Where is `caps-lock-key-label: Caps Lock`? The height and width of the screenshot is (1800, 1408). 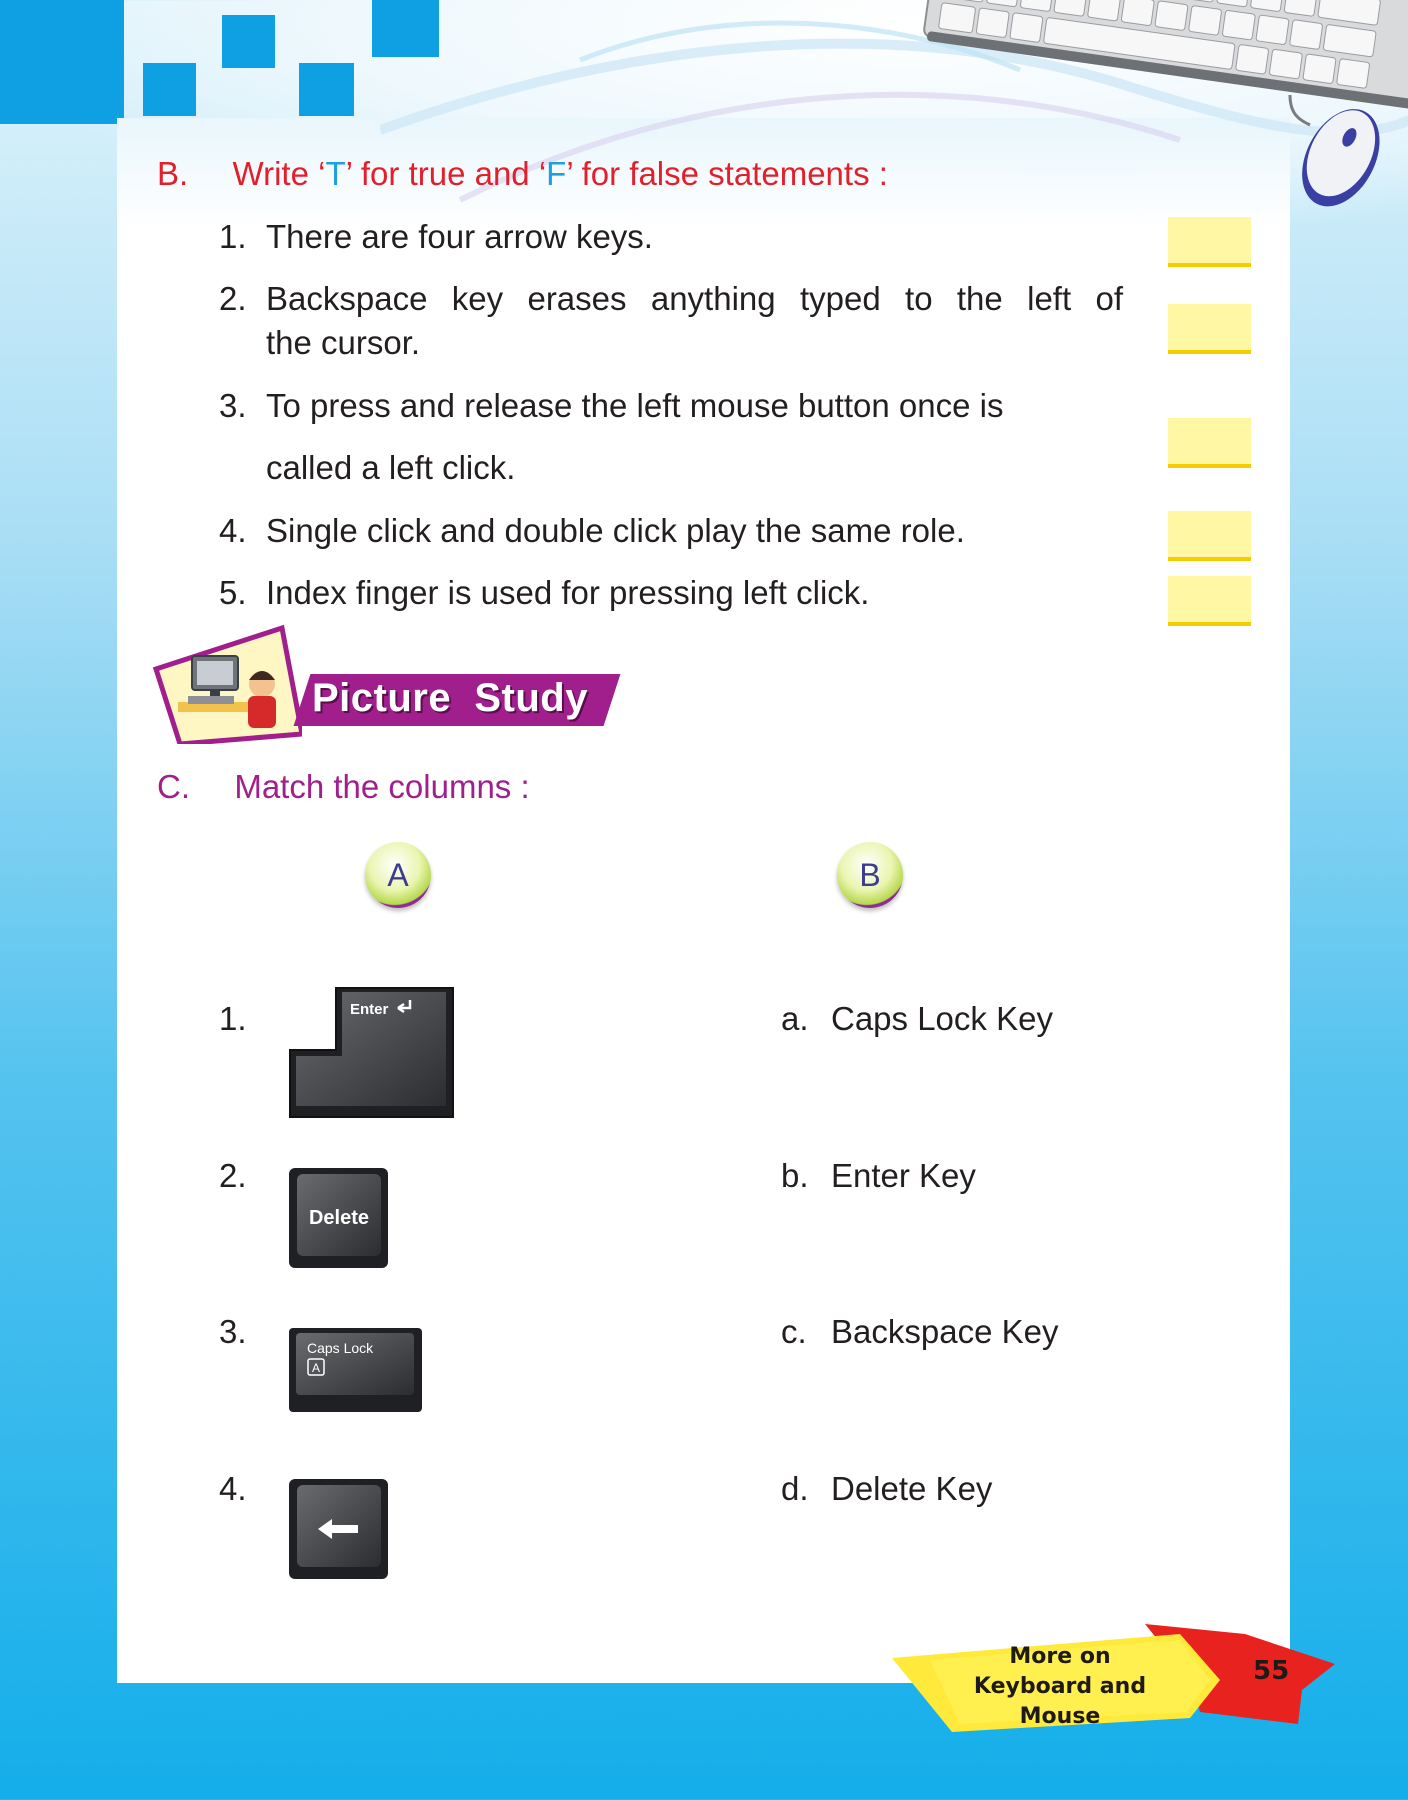
caps-lock-key-label: Caps Lock is located at coordinates (340, 1348).